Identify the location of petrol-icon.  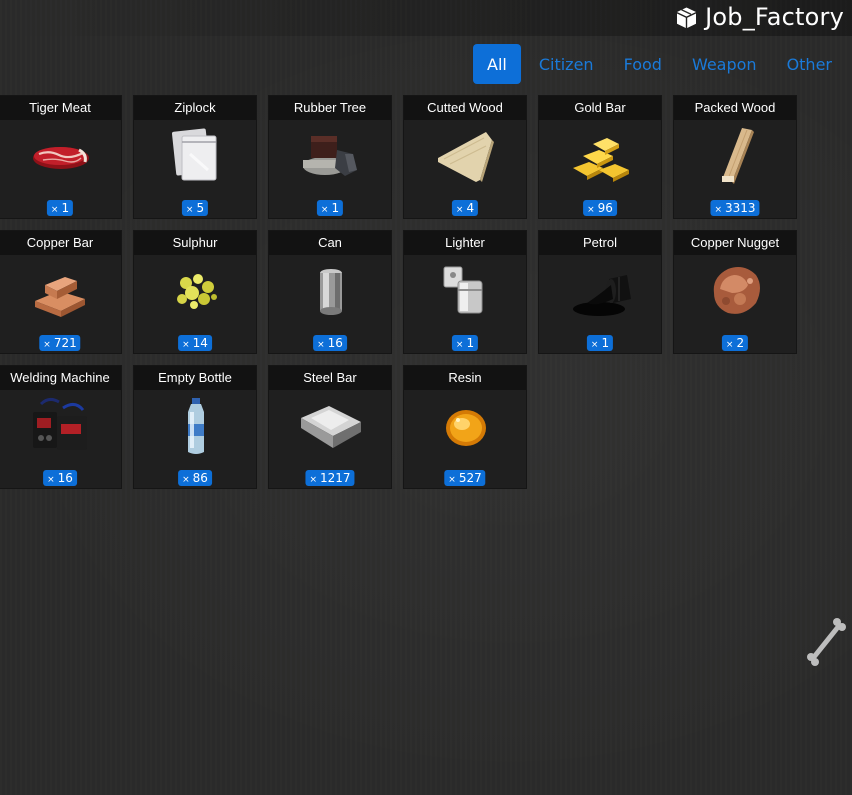
(602, 295).